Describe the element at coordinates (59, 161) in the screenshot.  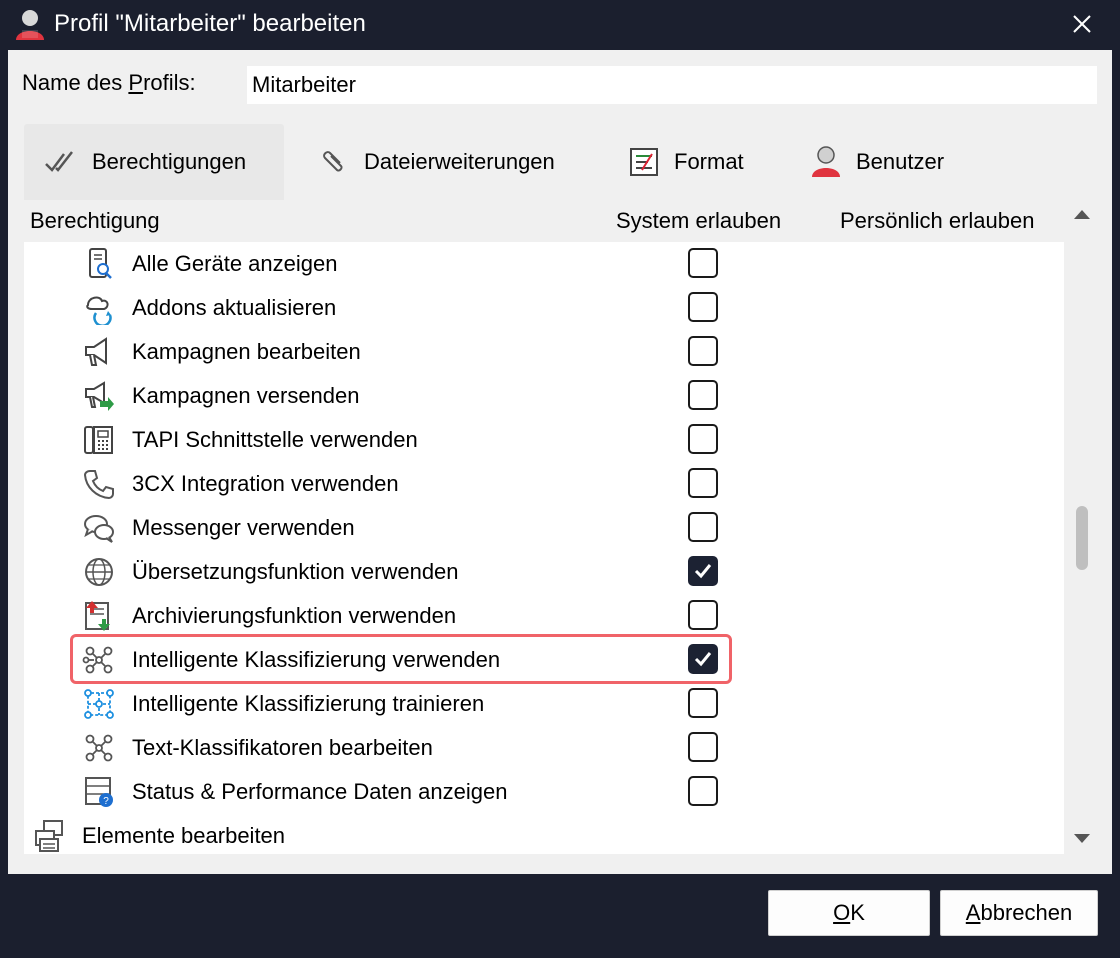
I see `double-check-icon` at that location.